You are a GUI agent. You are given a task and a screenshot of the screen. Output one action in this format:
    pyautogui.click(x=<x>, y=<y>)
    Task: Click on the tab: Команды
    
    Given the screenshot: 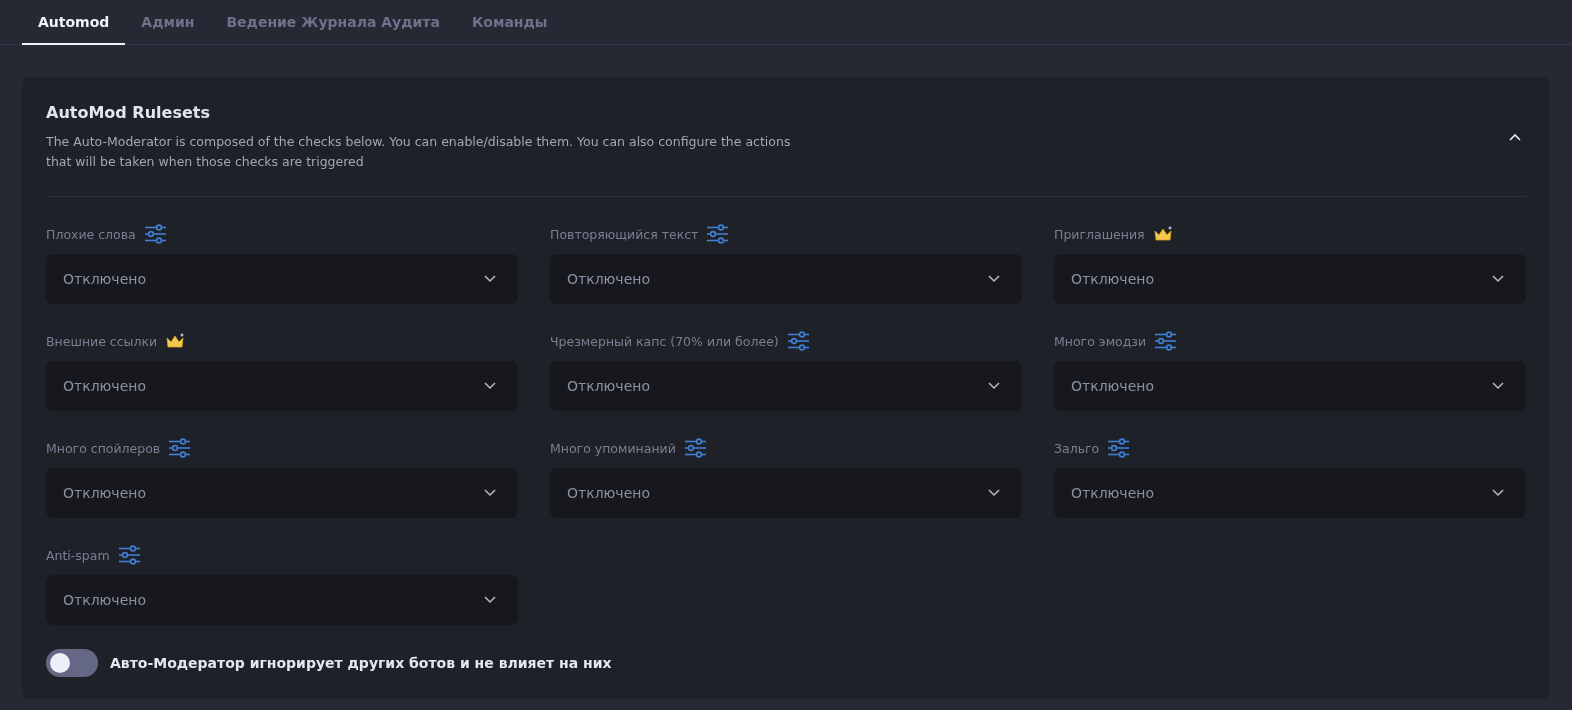 What is the action you would take?
    pyautogui.click(x=509, y=22)
    